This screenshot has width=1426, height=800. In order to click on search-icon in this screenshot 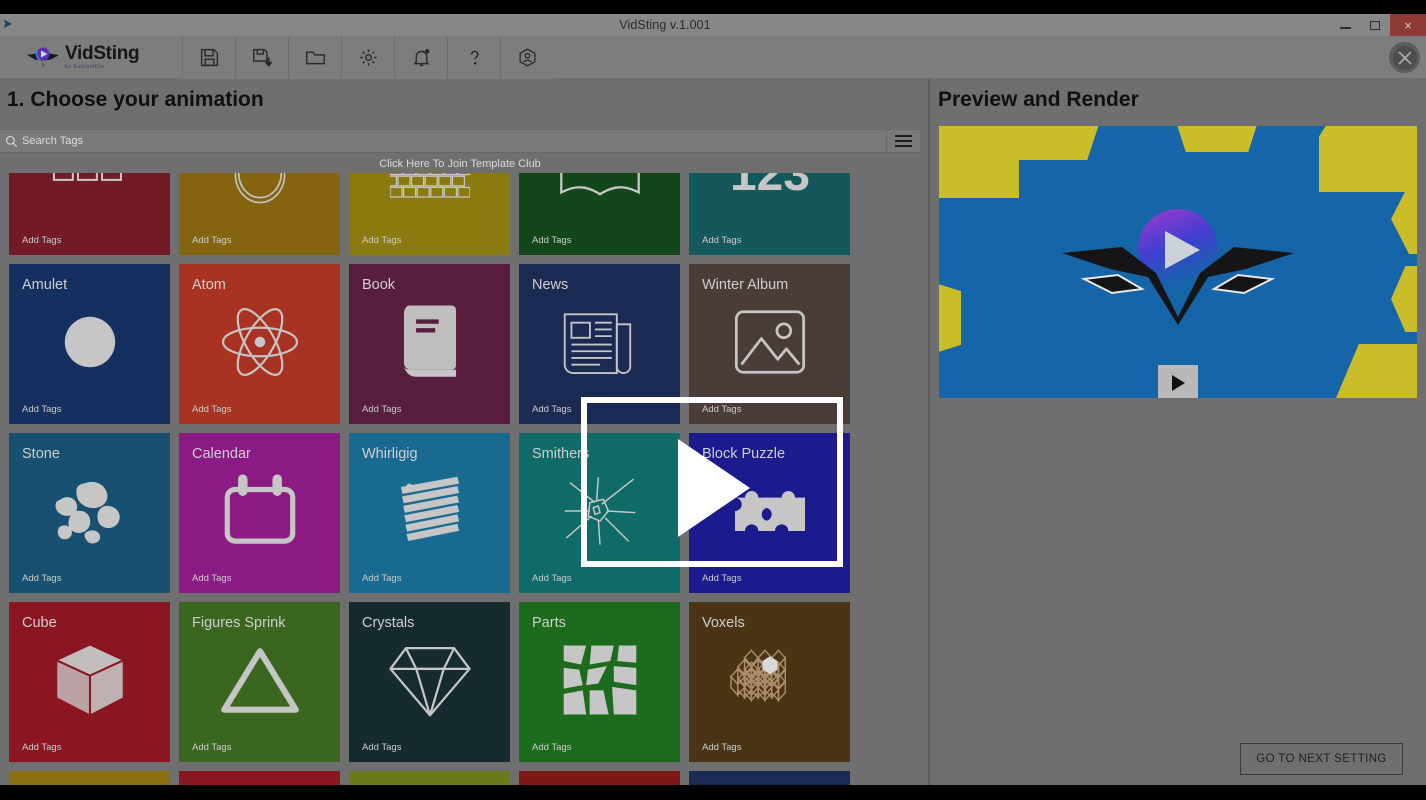, I will do `click(11, 141)`.